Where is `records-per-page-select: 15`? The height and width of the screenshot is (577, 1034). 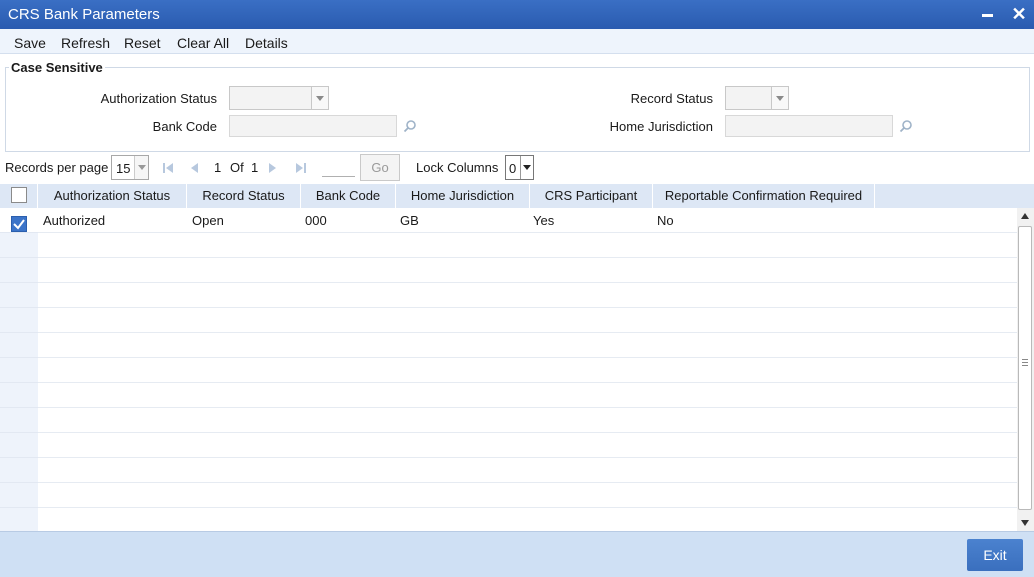 records-per-page-select: 15 is located at coordinates (130, 167).